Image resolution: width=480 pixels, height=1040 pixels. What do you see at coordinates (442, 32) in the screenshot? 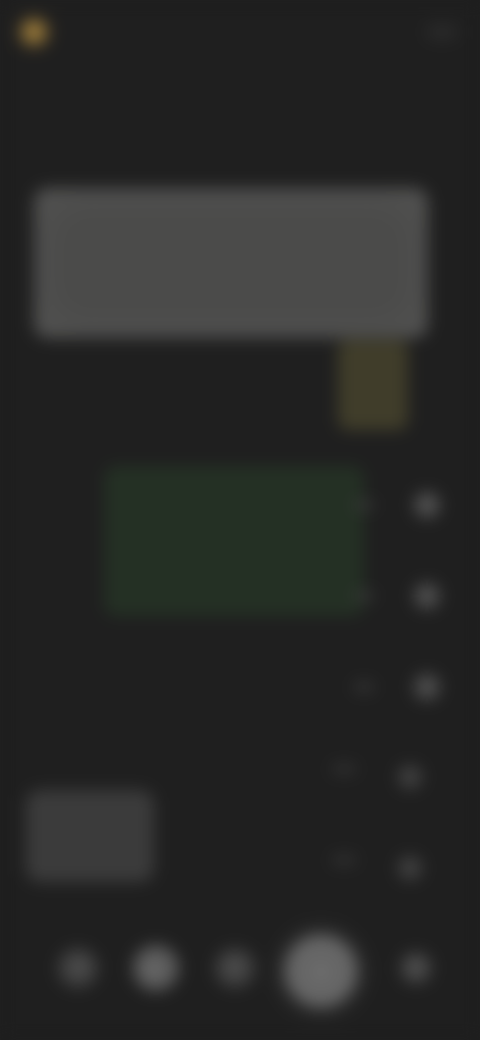
I see `top-action-button` at bounding box center [442, 32].